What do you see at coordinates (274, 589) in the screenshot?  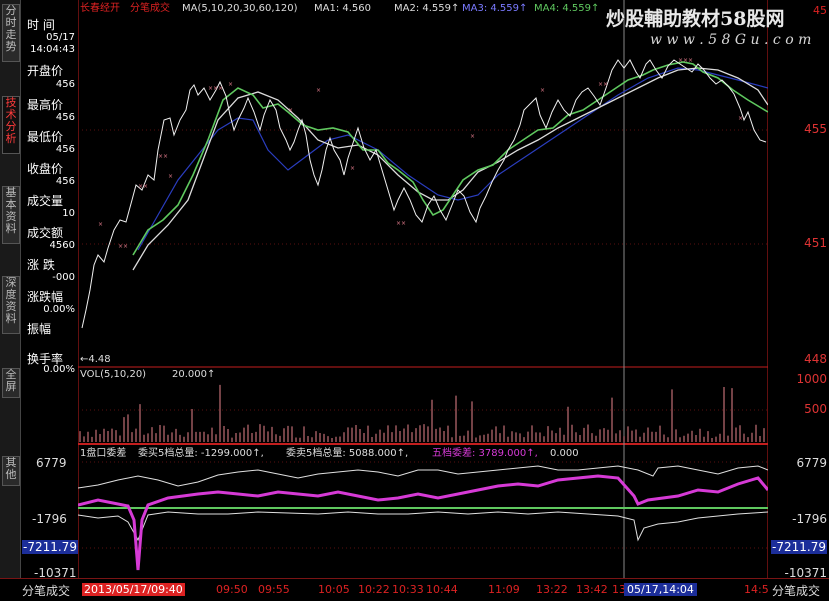 I see `time-label: 09:55` at bounding box center [274, 589].